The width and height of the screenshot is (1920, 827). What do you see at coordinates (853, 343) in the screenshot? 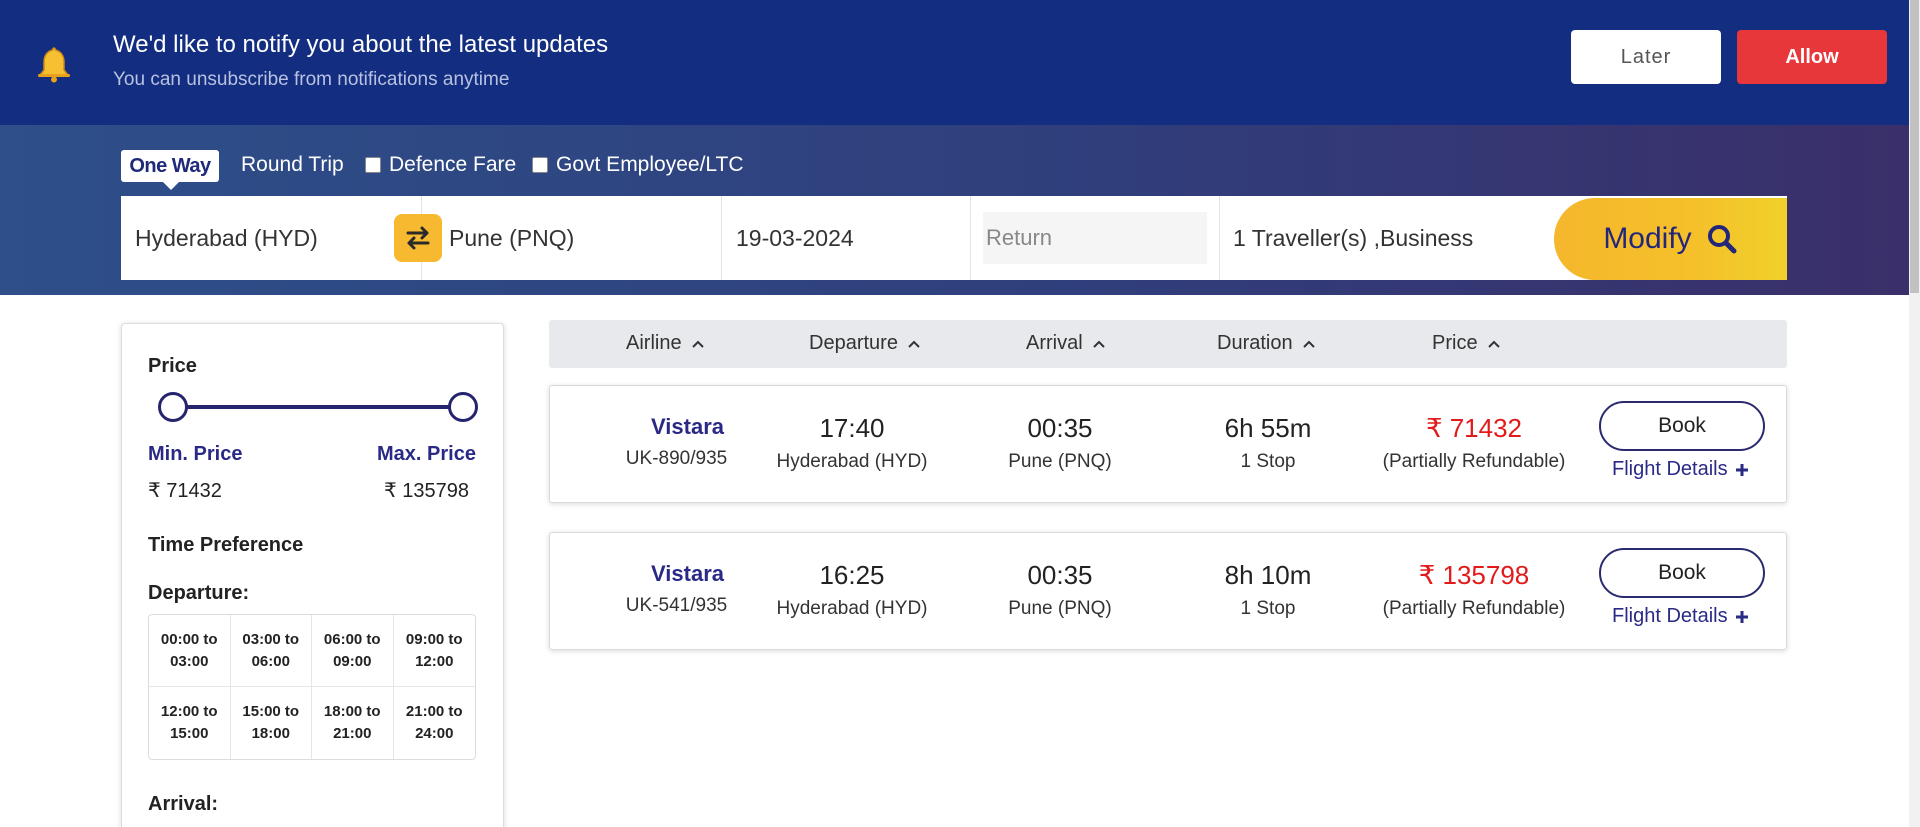
I see `sort-departure-label: Departure` at bounding box center [853, 343].